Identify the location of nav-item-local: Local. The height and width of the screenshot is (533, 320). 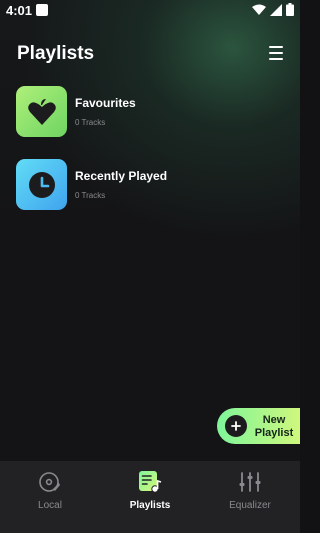
(50, 497).